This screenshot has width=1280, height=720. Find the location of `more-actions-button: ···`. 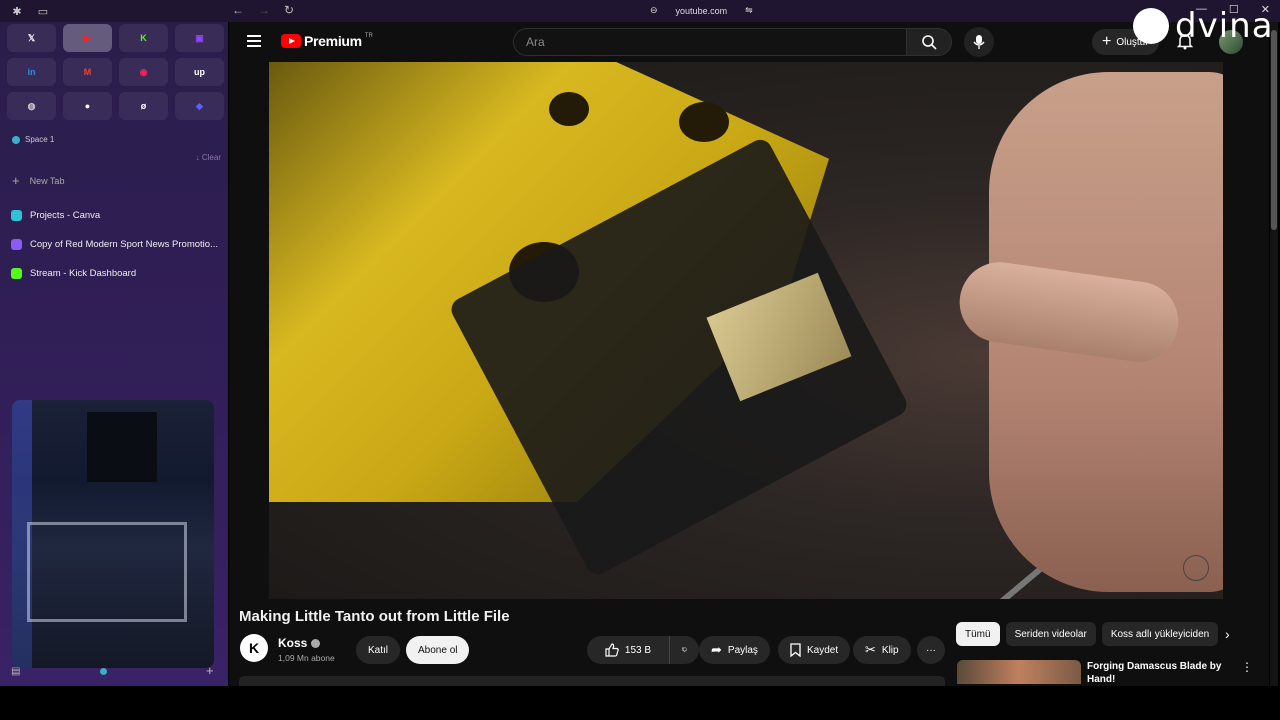

more-actions-button: ··· is located at coordinates (931, 650).